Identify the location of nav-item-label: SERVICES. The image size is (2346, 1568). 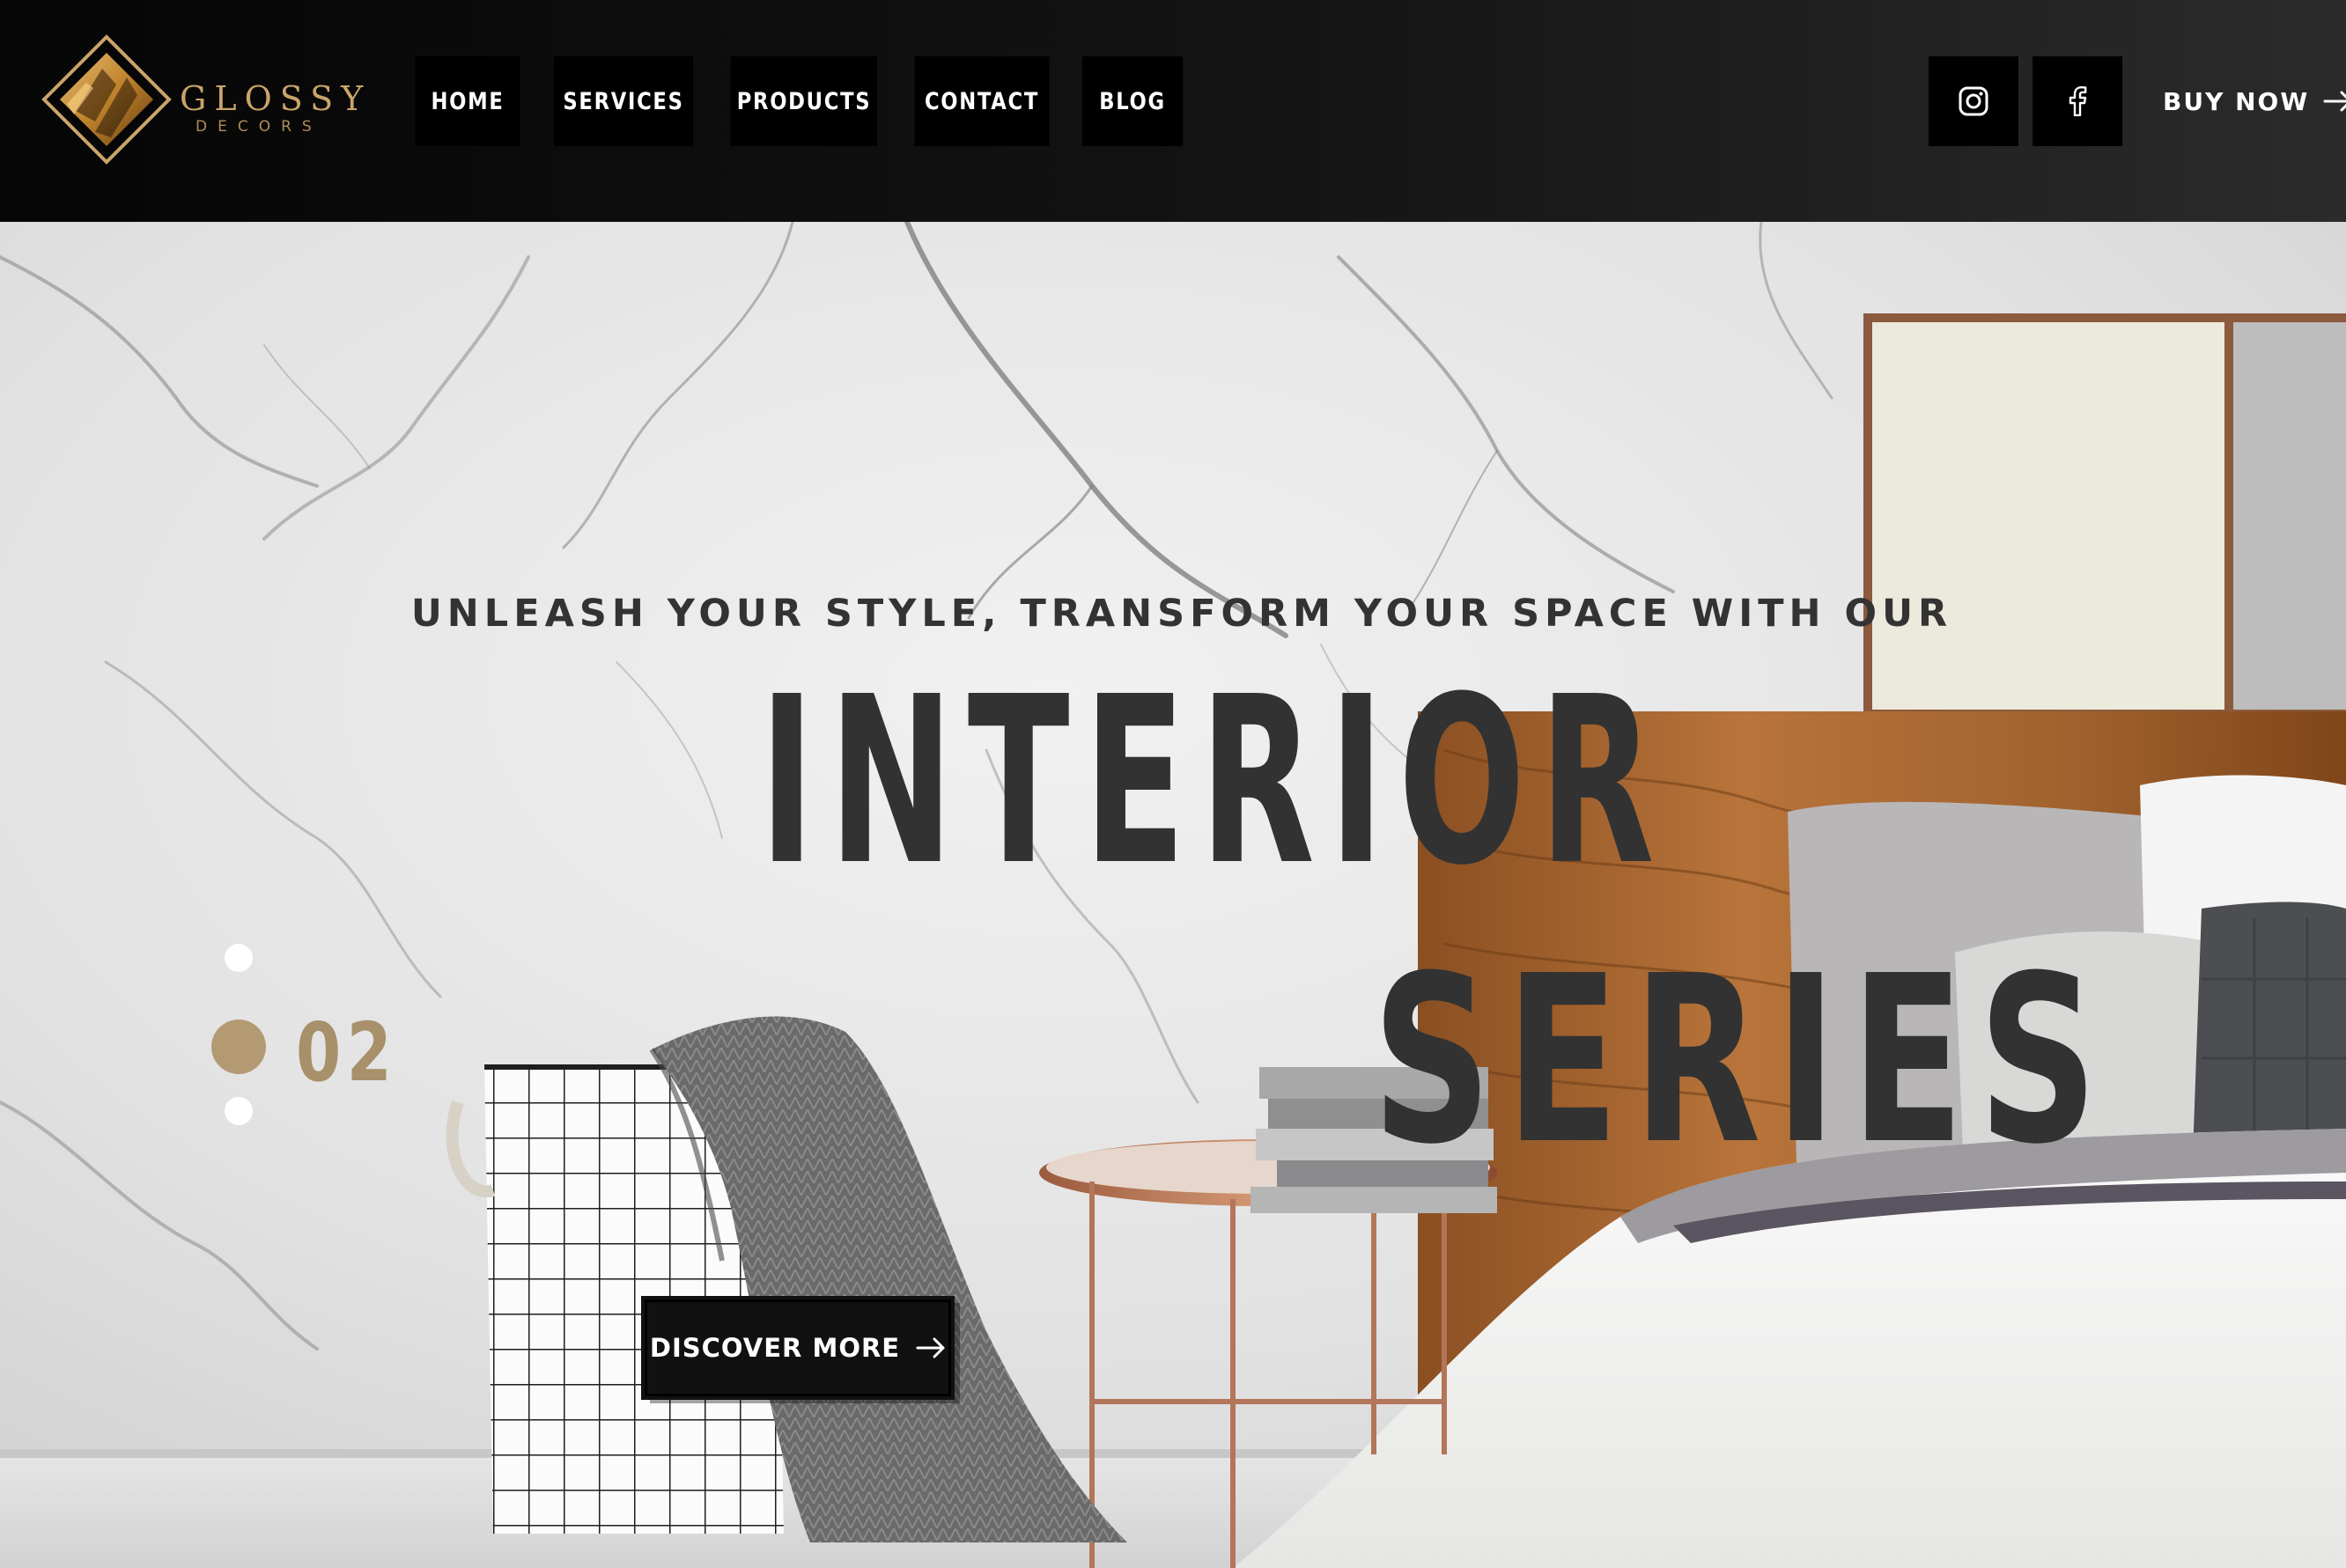
(623, 101).